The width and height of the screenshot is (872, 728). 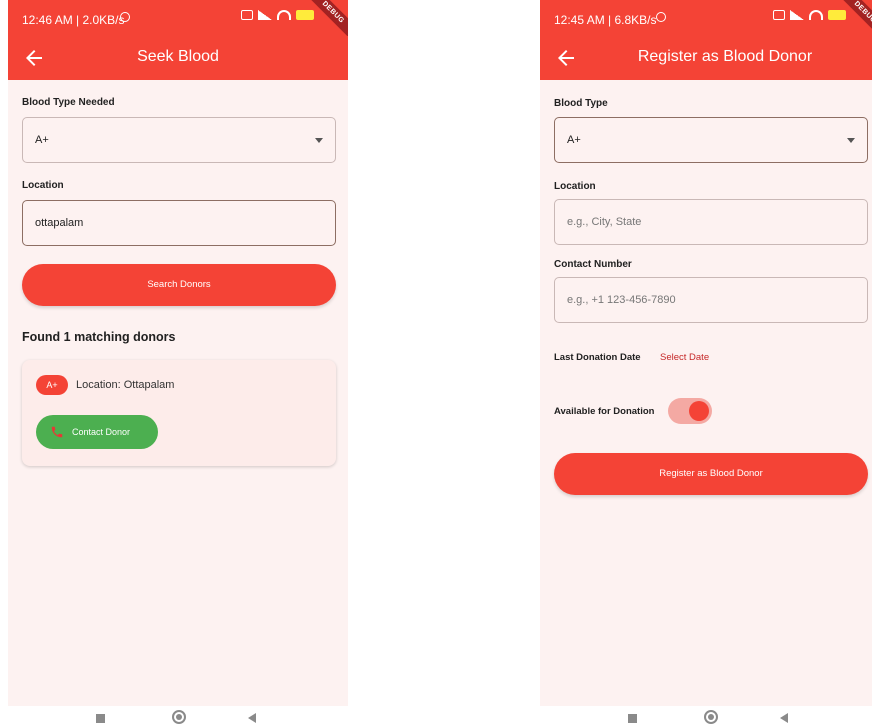 I want to click on app-bar: Seek Blood, so click(x=178, y=58).